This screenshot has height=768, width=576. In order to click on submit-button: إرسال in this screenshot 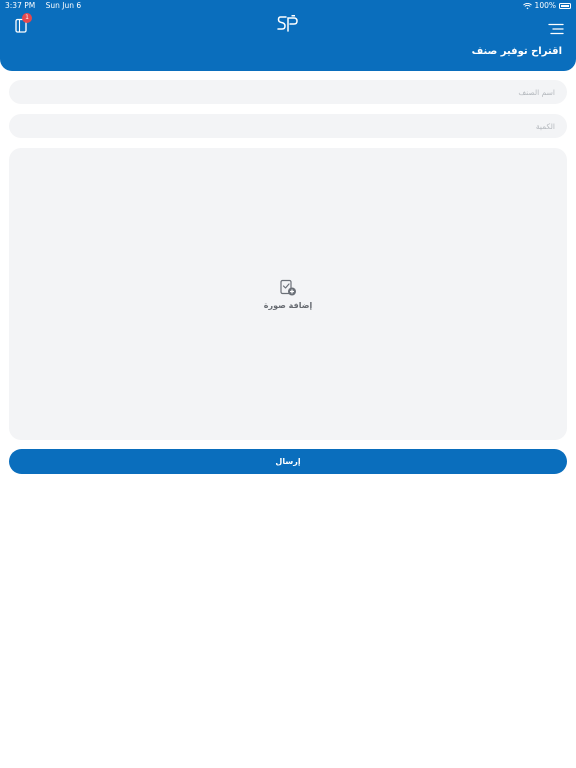, I will do `click(288, 461)`.